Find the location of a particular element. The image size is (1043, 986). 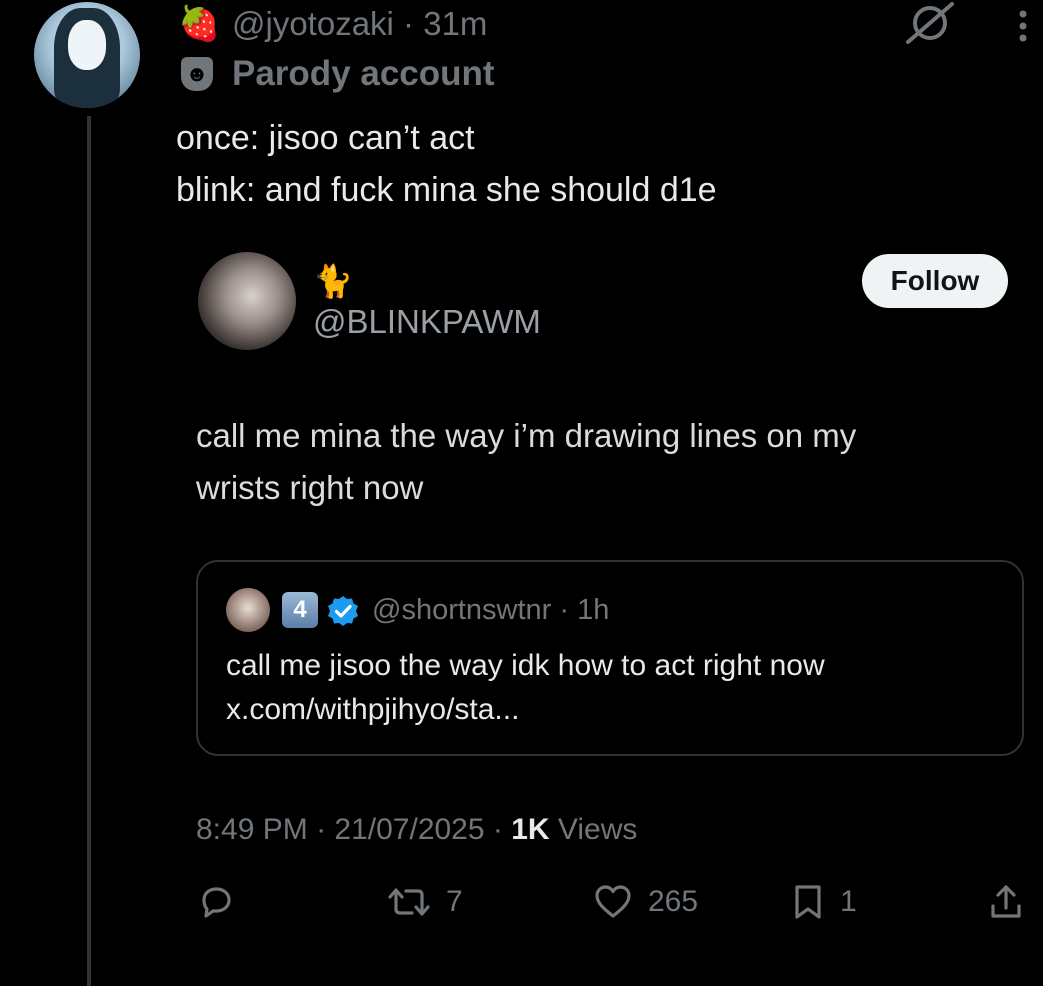

cat-icon: 🐈 is located at coordinates (333, 281).